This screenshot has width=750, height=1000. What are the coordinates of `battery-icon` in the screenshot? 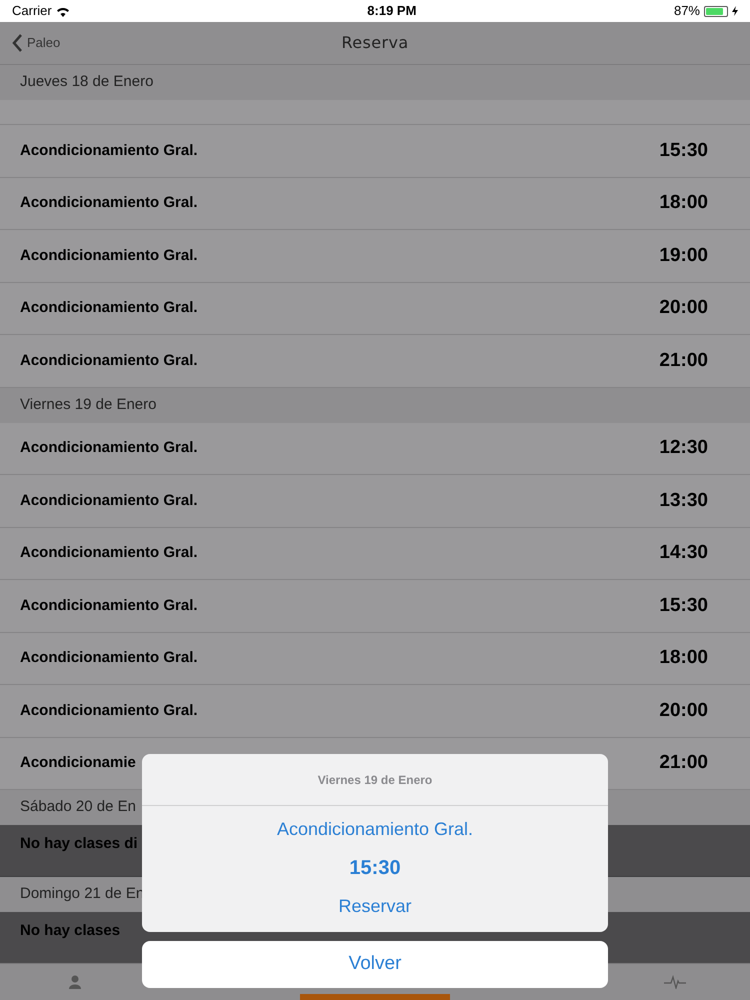 It's located at (716, 11).